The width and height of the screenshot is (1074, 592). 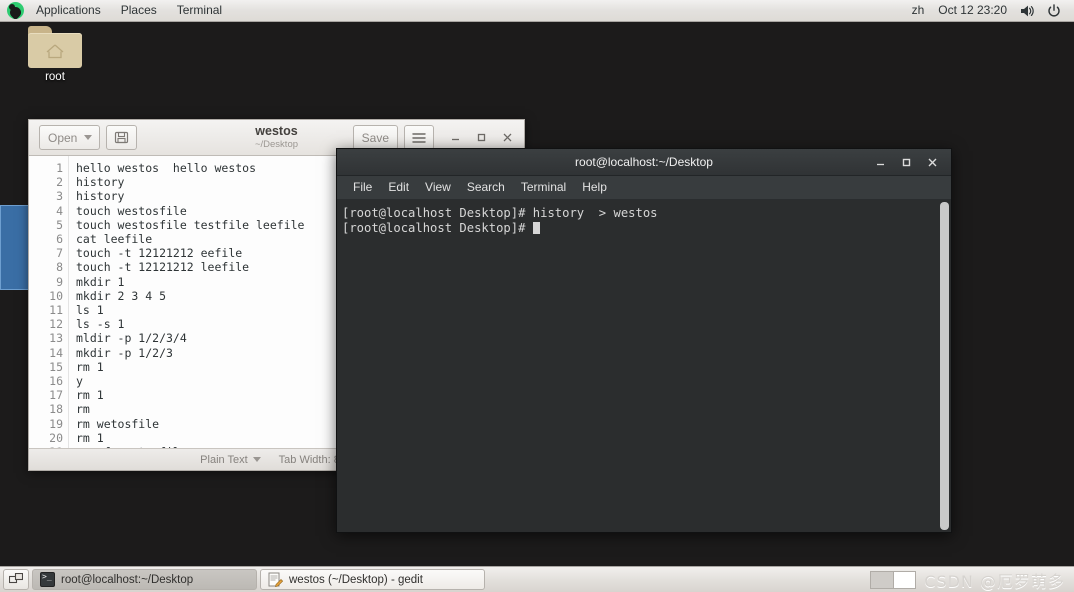 I want to click on hamburger-menu-button, so click(x=419, y=137).